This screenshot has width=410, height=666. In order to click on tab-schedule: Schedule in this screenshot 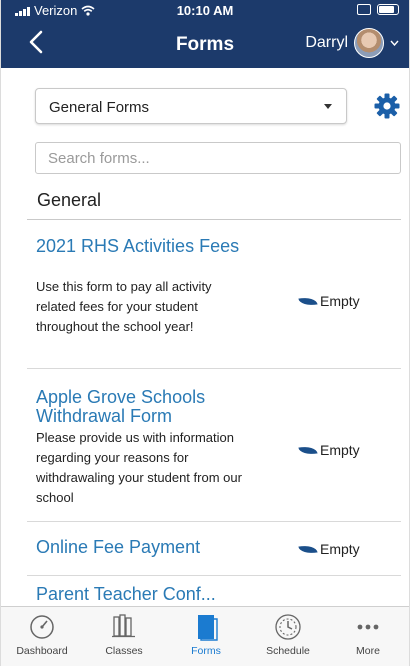, I will do `click(288, 636)`.